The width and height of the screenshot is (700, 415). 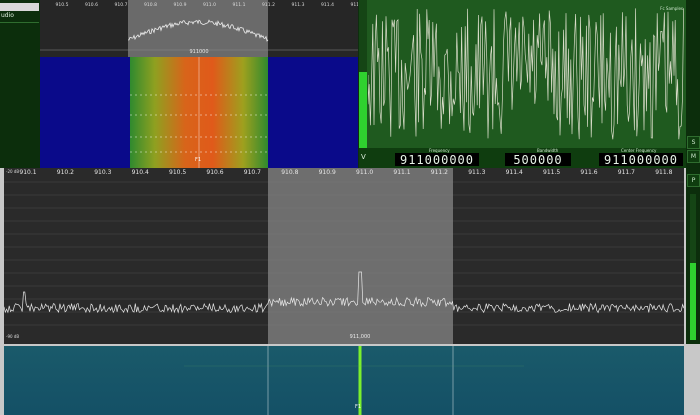 I want to click on bandwidth-readout: 500000, so click(x=538, y=160).